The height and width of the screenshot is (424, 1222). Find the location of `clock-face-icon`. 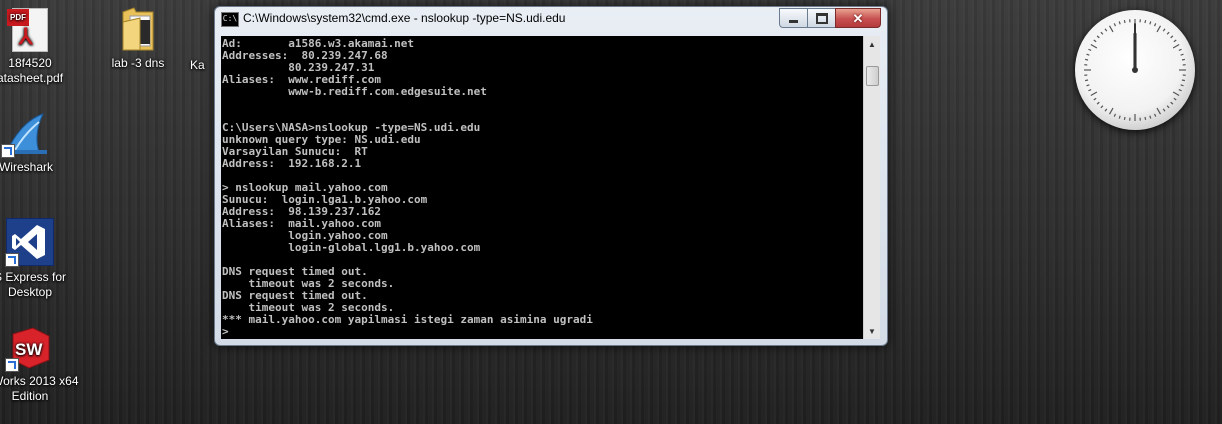

clock-face-icon is located at coordinates (1135, 70).